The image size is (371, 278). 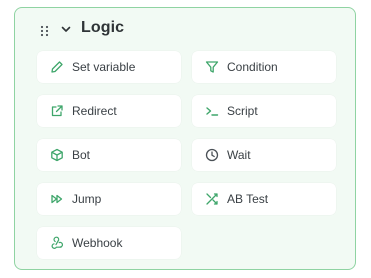 I want to click on block-webhook: Webhook, so click(x=109, y=243).